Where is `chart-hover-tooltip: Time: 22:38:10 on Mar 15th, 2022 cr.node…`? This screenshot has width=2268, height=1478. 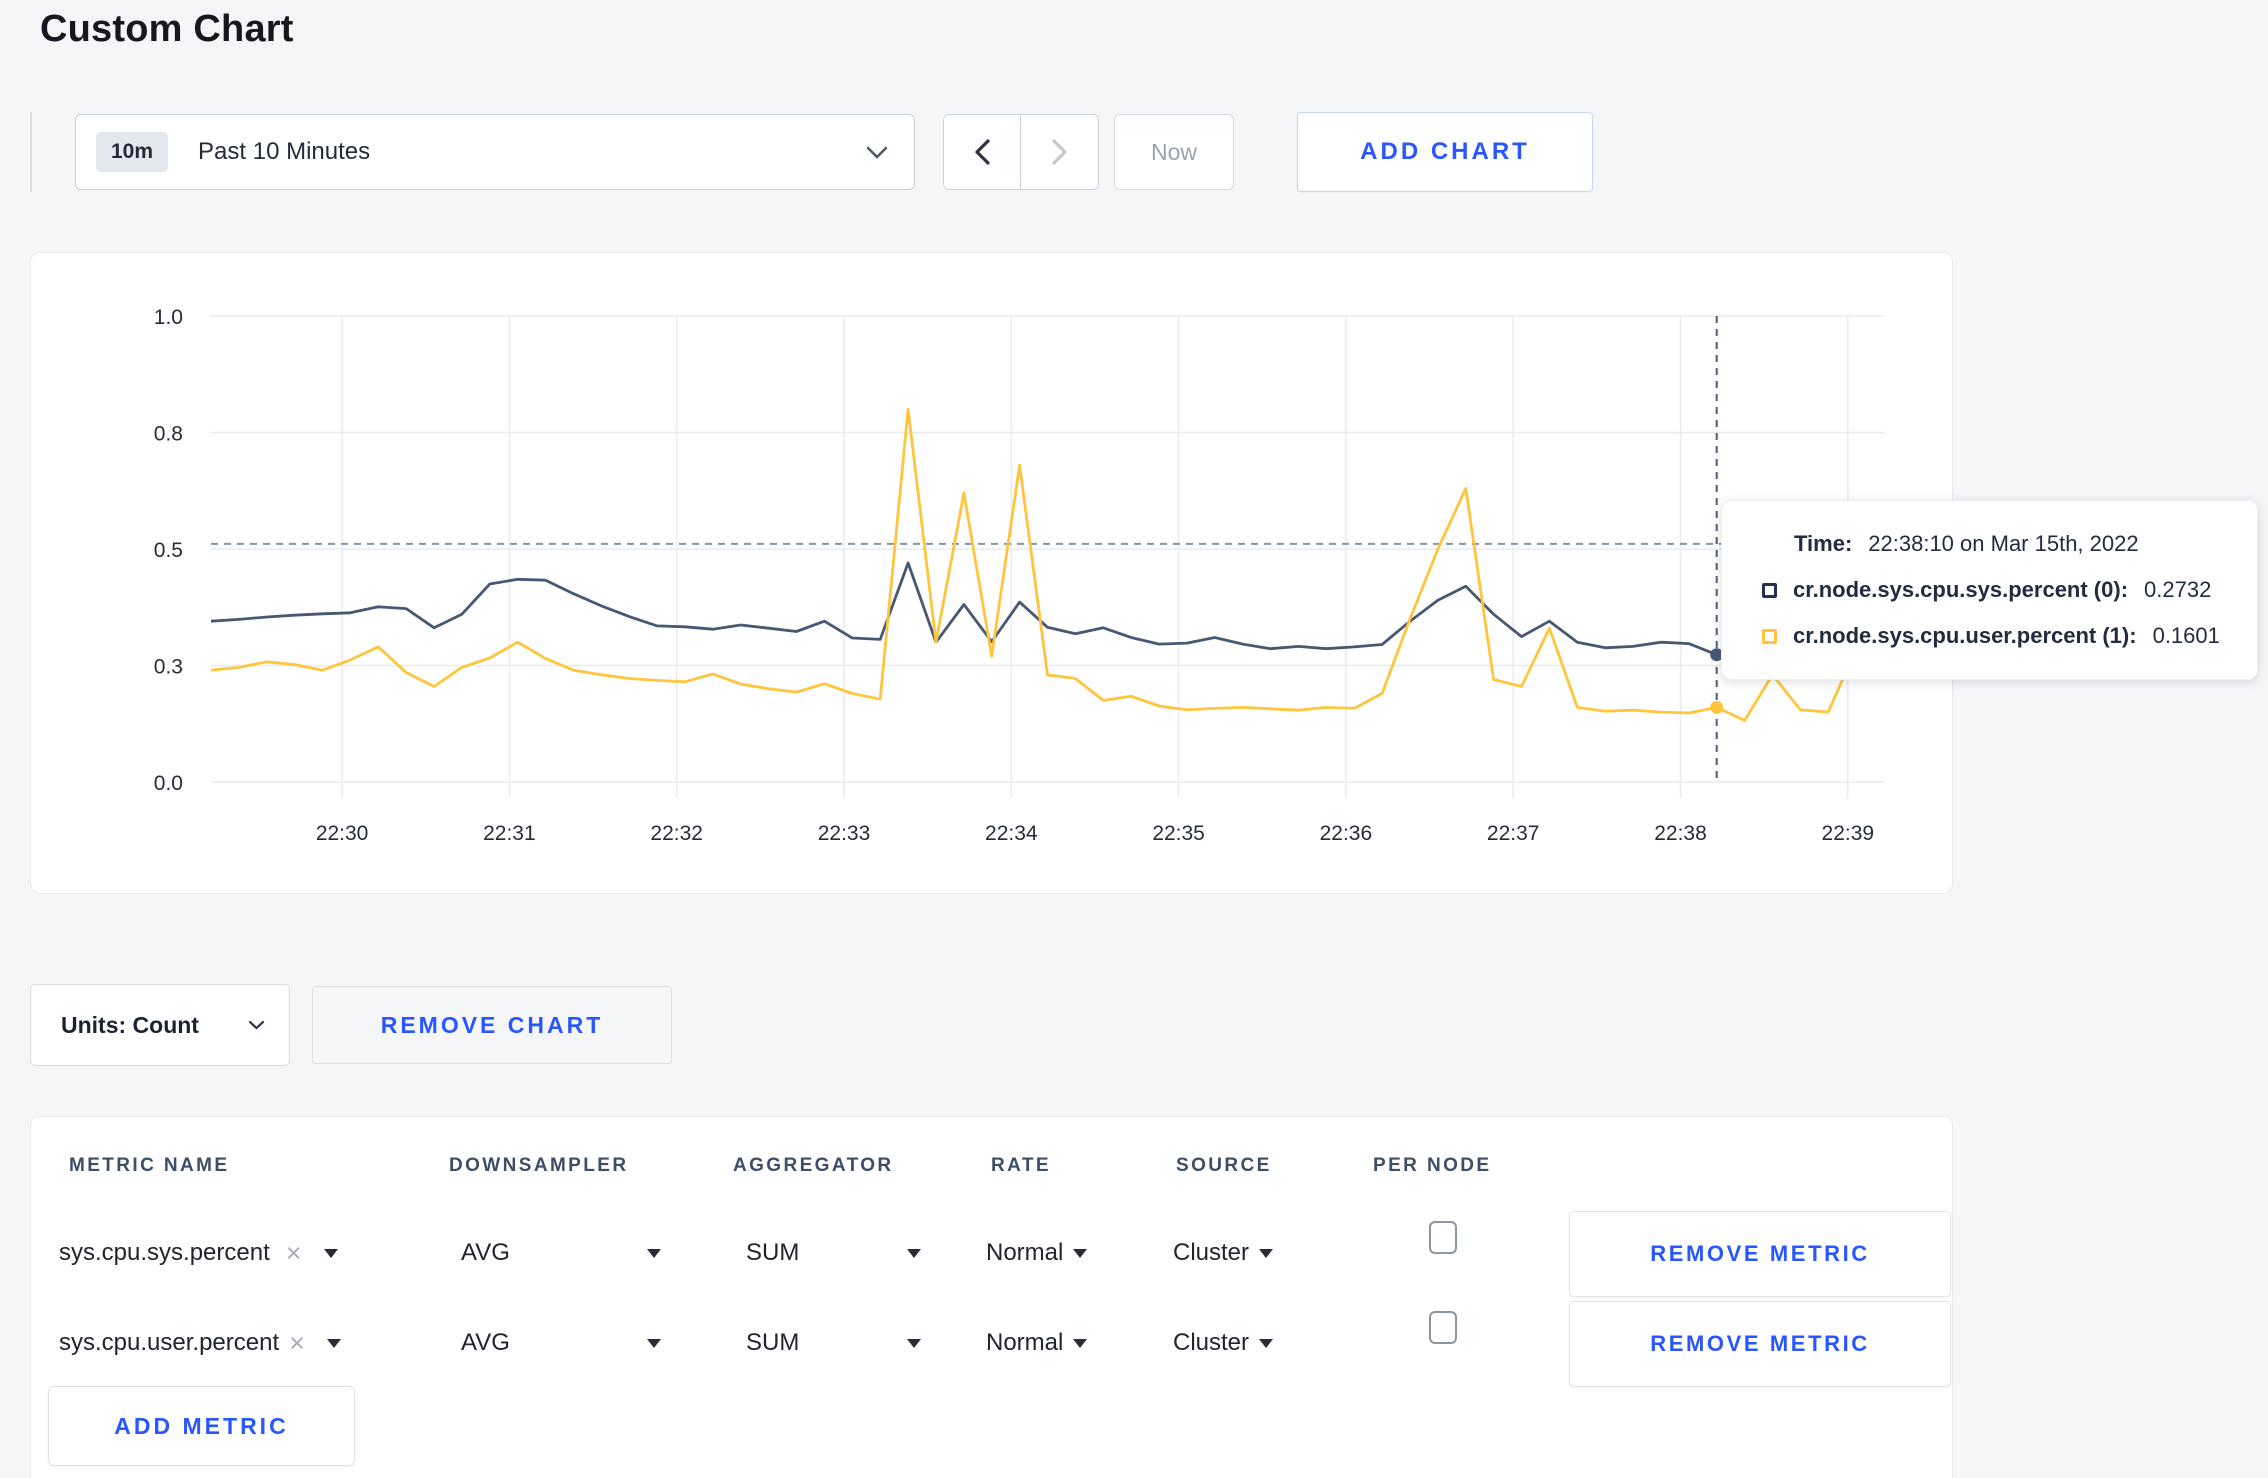
chart-hover-tooltip: Time: 22:38:10 on Mar 15th, 2022 cr.node… is located at coordinates (1989, 590).